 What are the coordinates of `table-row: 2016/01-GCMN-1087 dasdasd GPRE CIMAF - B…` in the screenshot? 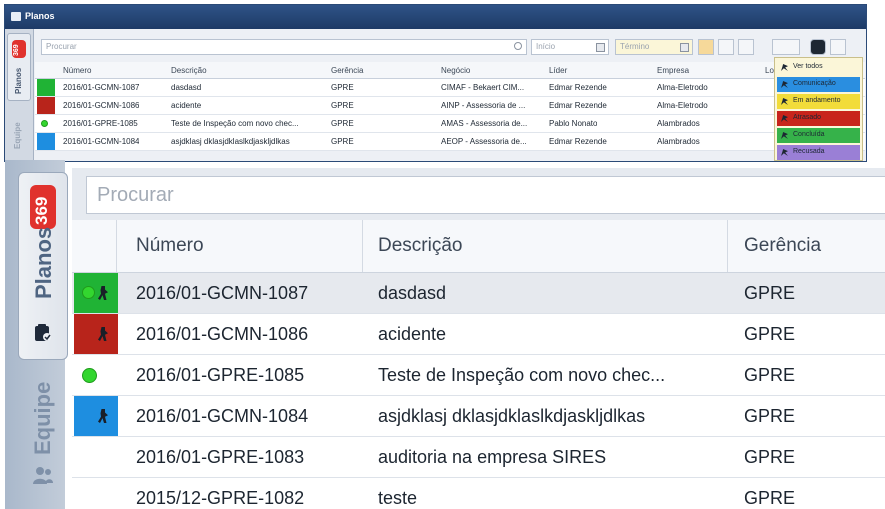 It's located at (450, 88).